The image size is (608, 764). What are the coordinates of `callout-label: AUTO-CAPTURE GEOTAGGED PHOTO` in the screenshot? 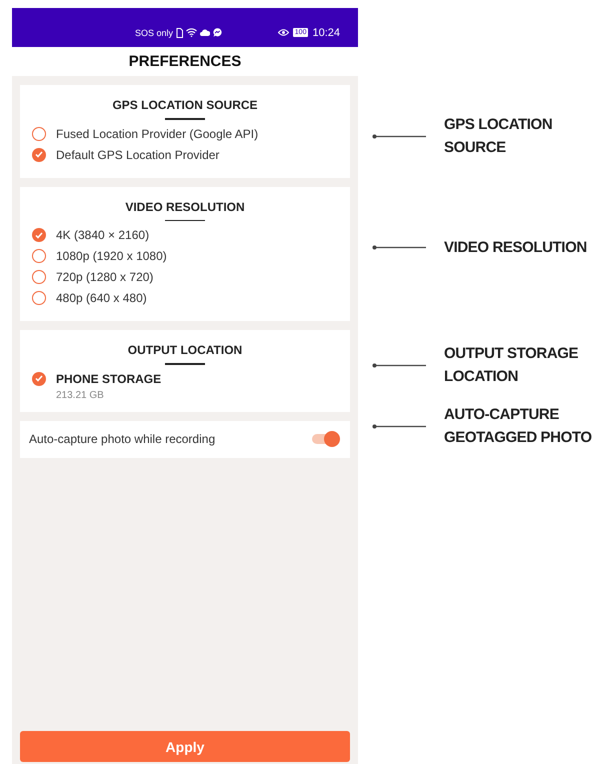 It's located at (518, 426).